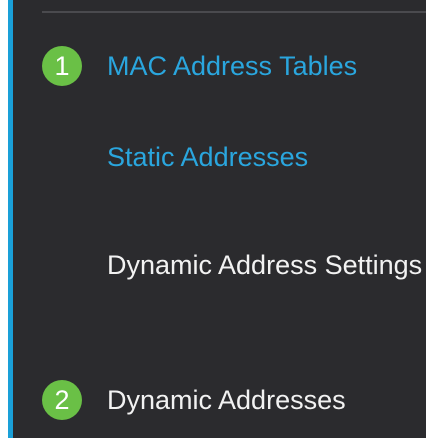 This screenshot has height=438, width=426. Describe the element at coordinates (234, 12) in the screenshot. I see `section-divider` at that location.